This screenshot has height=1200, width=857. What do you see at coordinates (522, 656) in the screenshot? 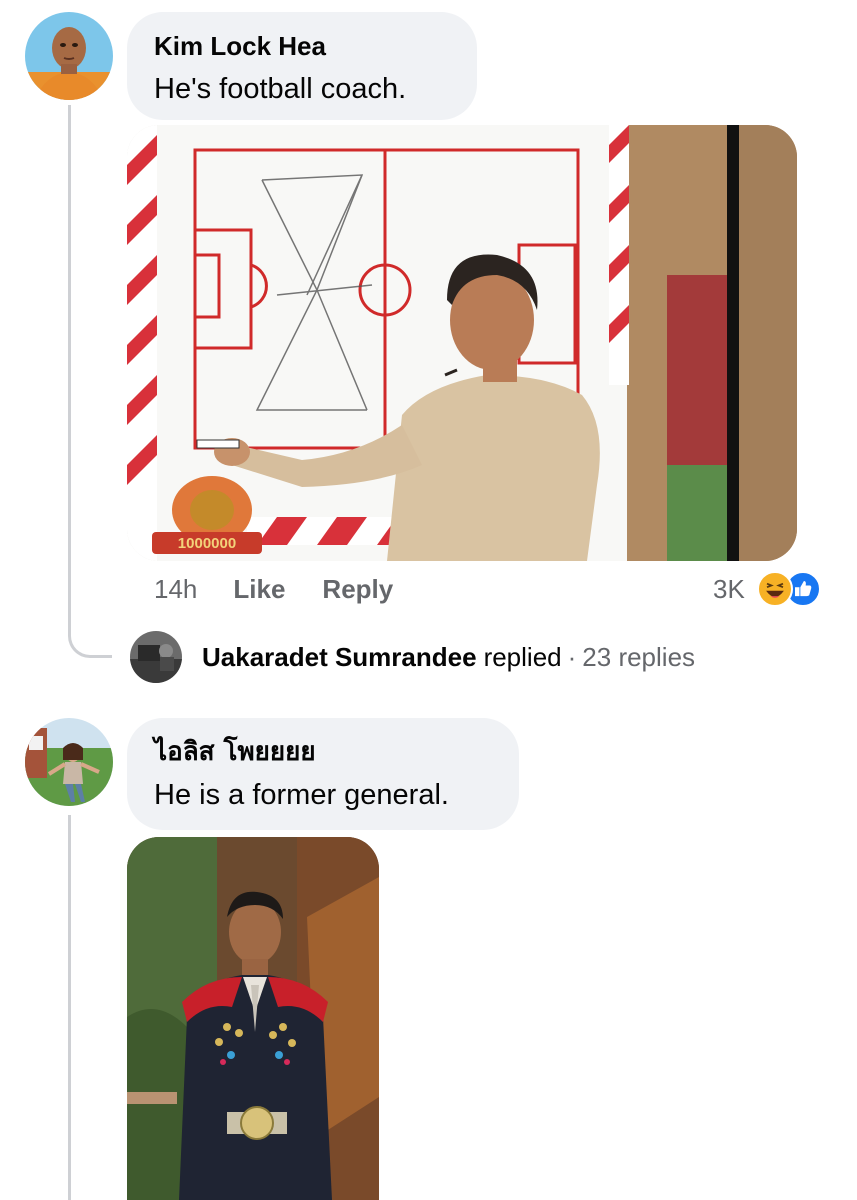
I see `replied-label: replied` at bounding box center [522, 656].